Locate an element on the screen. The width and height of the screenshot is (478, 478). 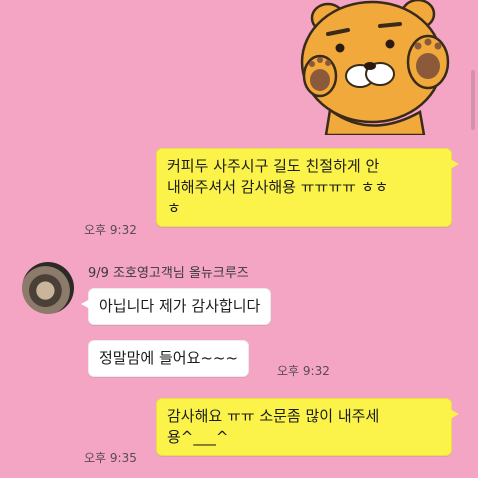
message-line: ㅎ is located at coordinates (174, 208).